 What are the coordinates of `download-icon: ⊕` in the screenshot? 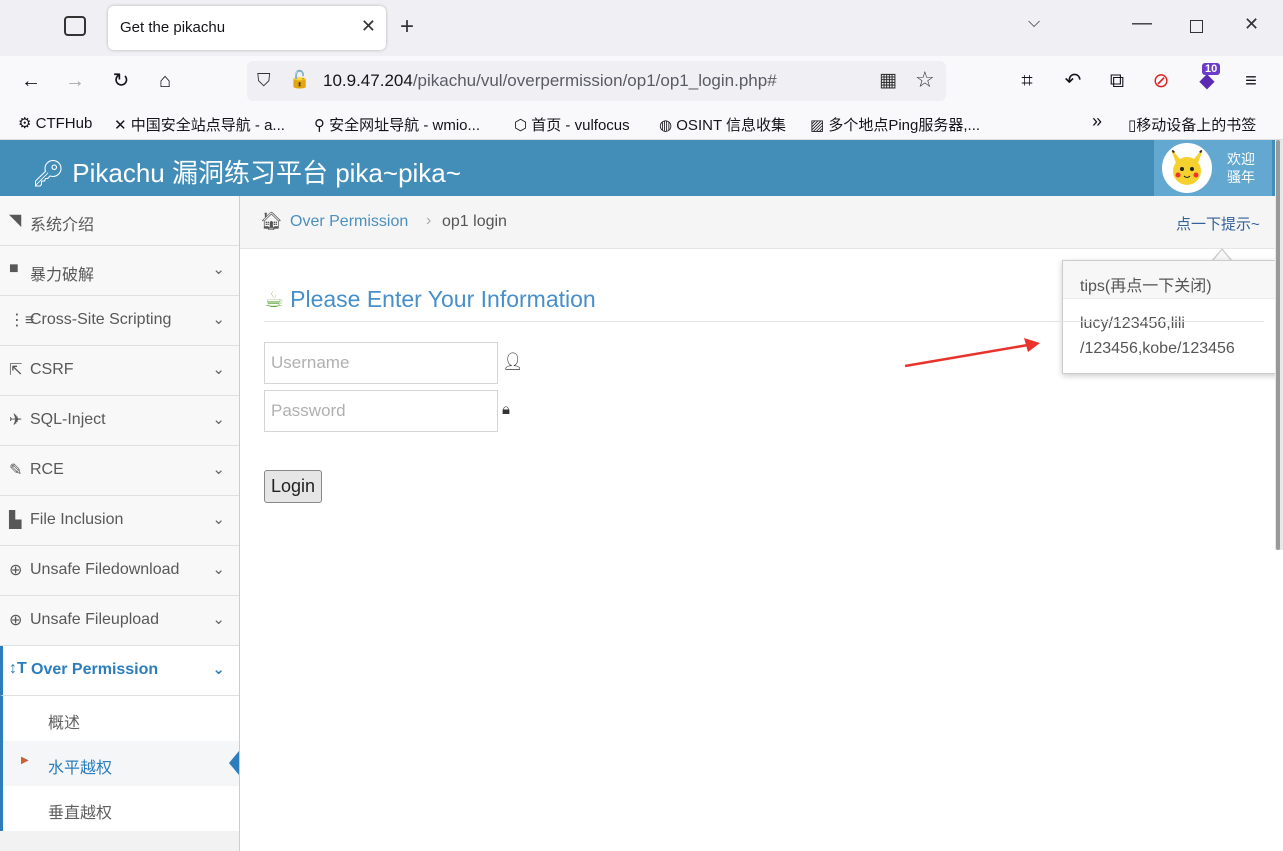 It's located at (16, 570).